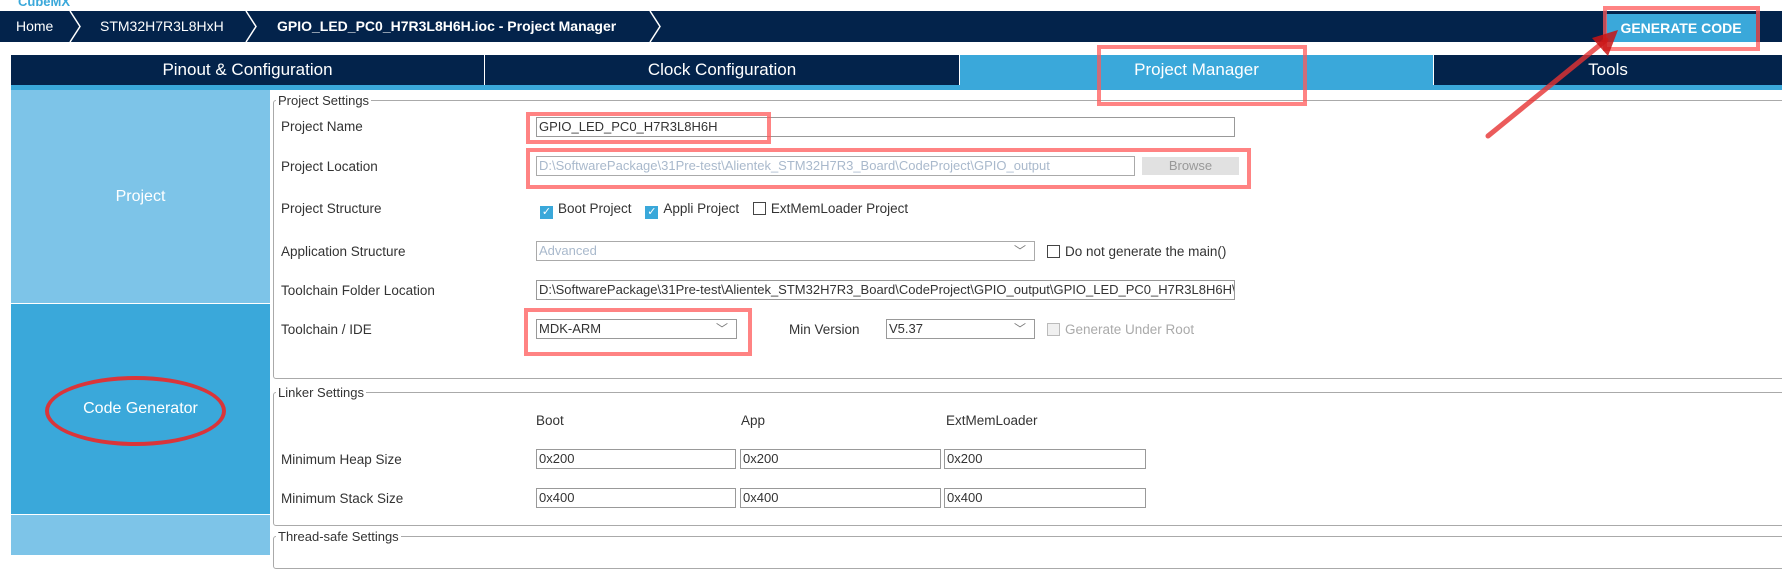 Image resolution: width=1782 pixels, height=569 pixels. I want to click on toolchain-ide-label: Toolchain / IDE, so click(326, 329).